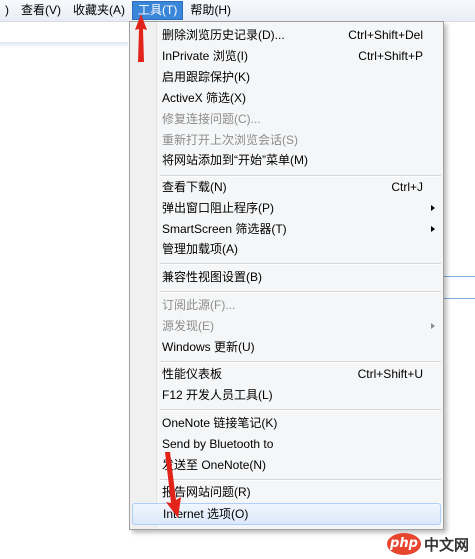  Describe the element at coordinates (286, 423) in the screenshot. I see `menu-onenote-linked-notes: OneNote 链接笔记(K)` at that location.